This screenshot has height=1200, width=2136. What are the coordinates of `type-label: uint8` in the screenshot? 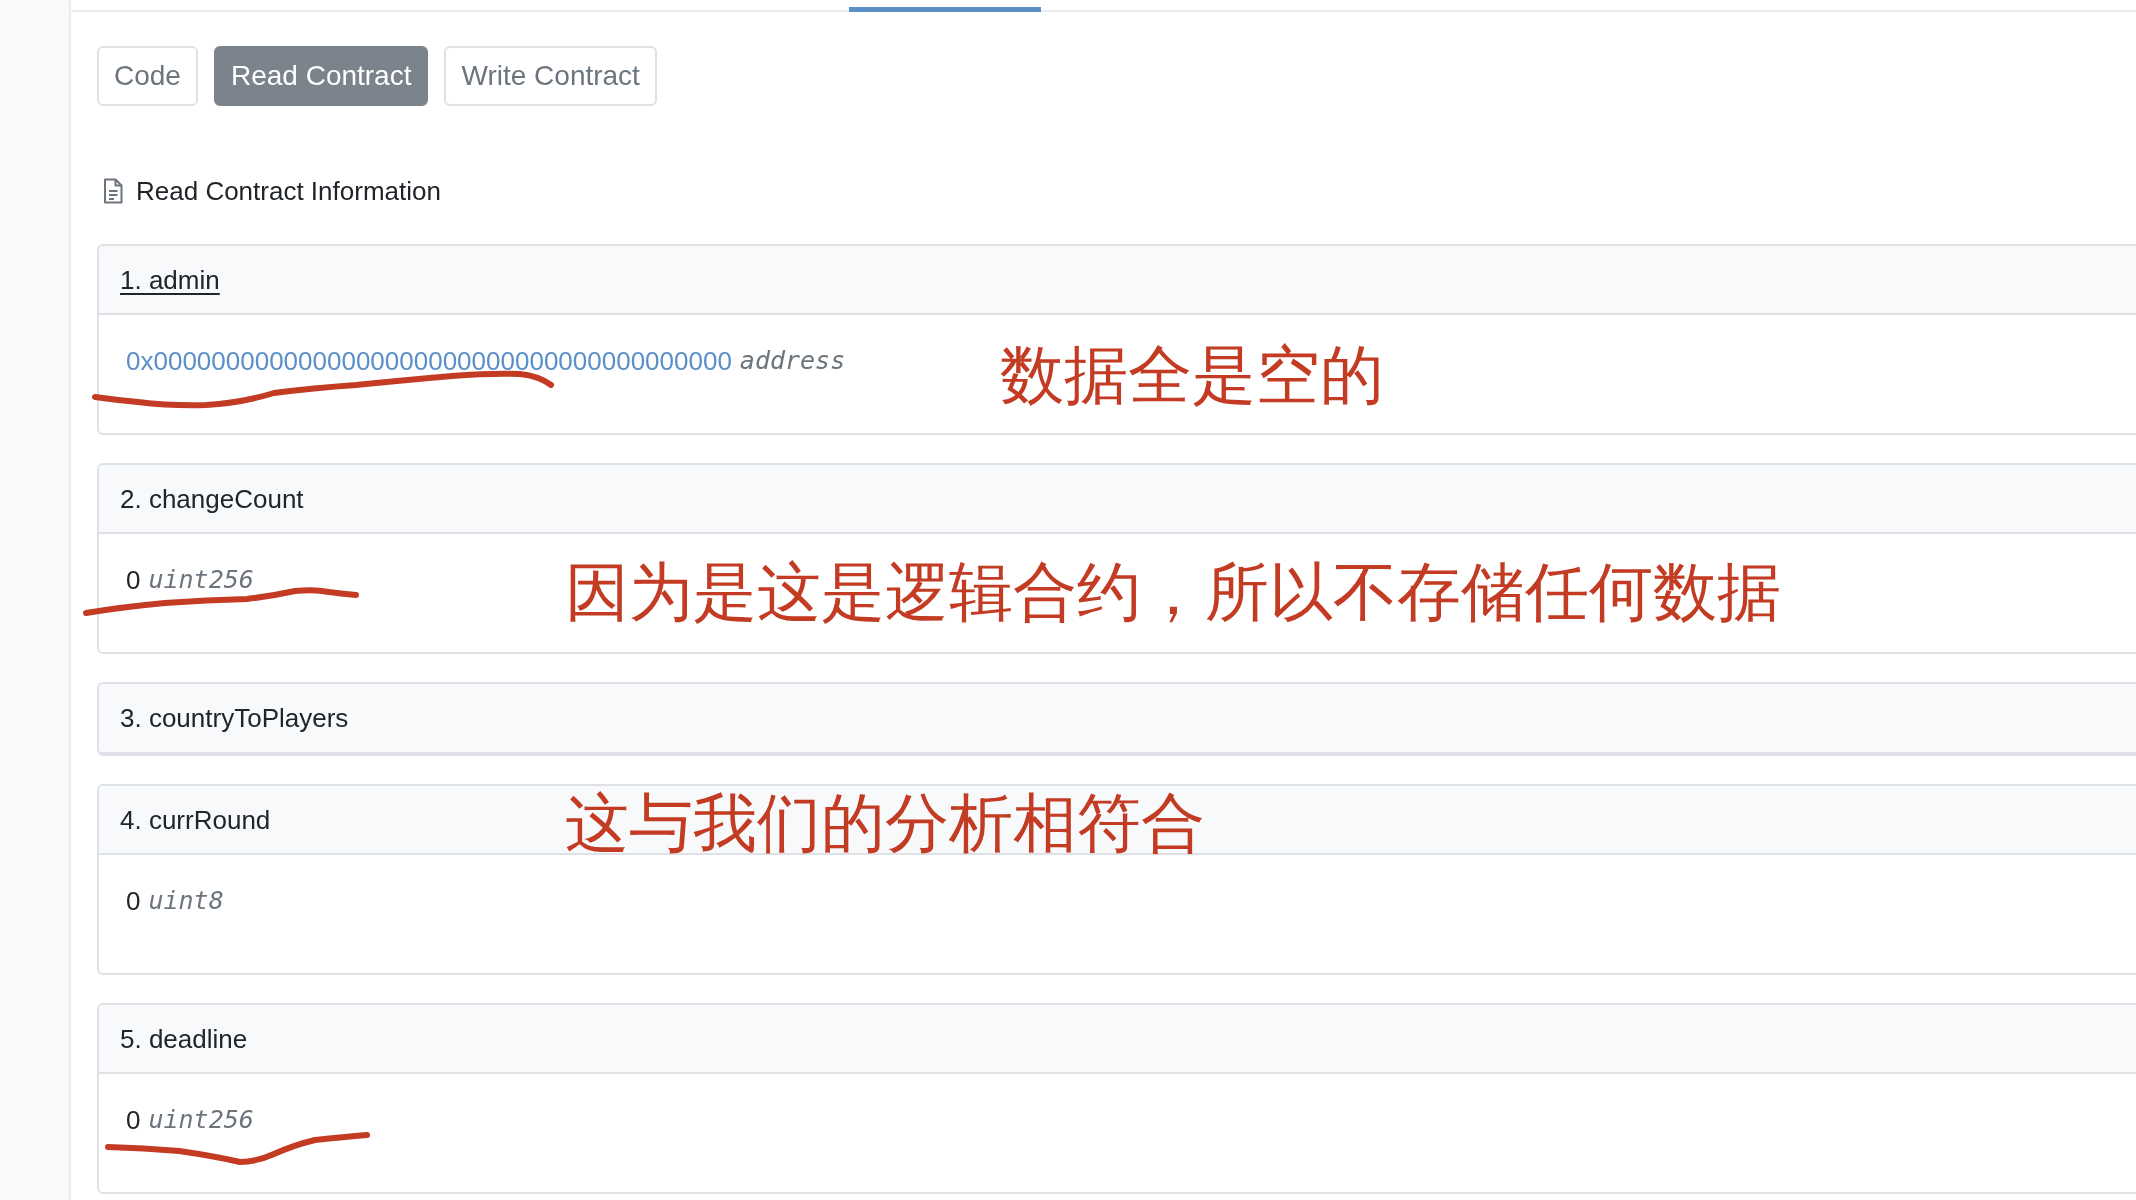 It's located at (186, 901).